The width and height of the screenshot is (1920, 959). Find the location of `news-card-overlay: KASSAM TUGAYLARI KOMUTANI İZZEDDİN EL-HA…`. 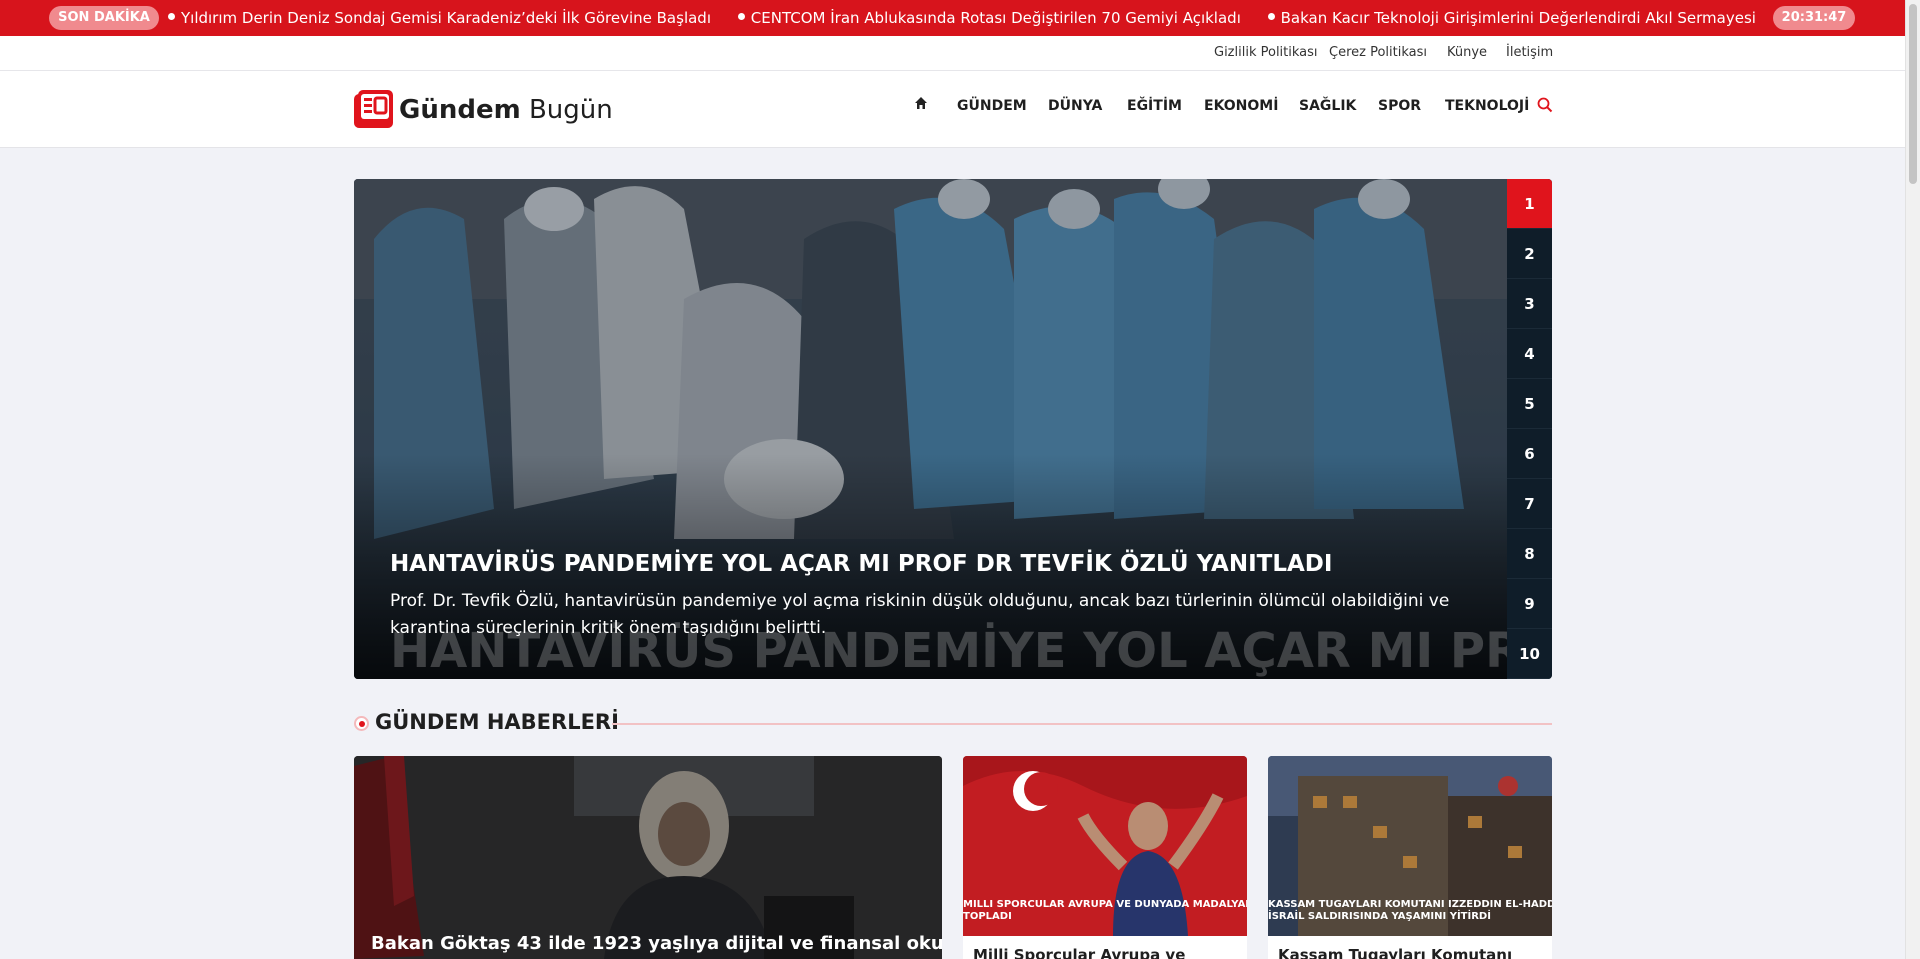

news-card-overlay: KASSAM TUGAYLARI KOMUTANI İZZEDDİN EL-HA… is located at coordinates (1410, 910).